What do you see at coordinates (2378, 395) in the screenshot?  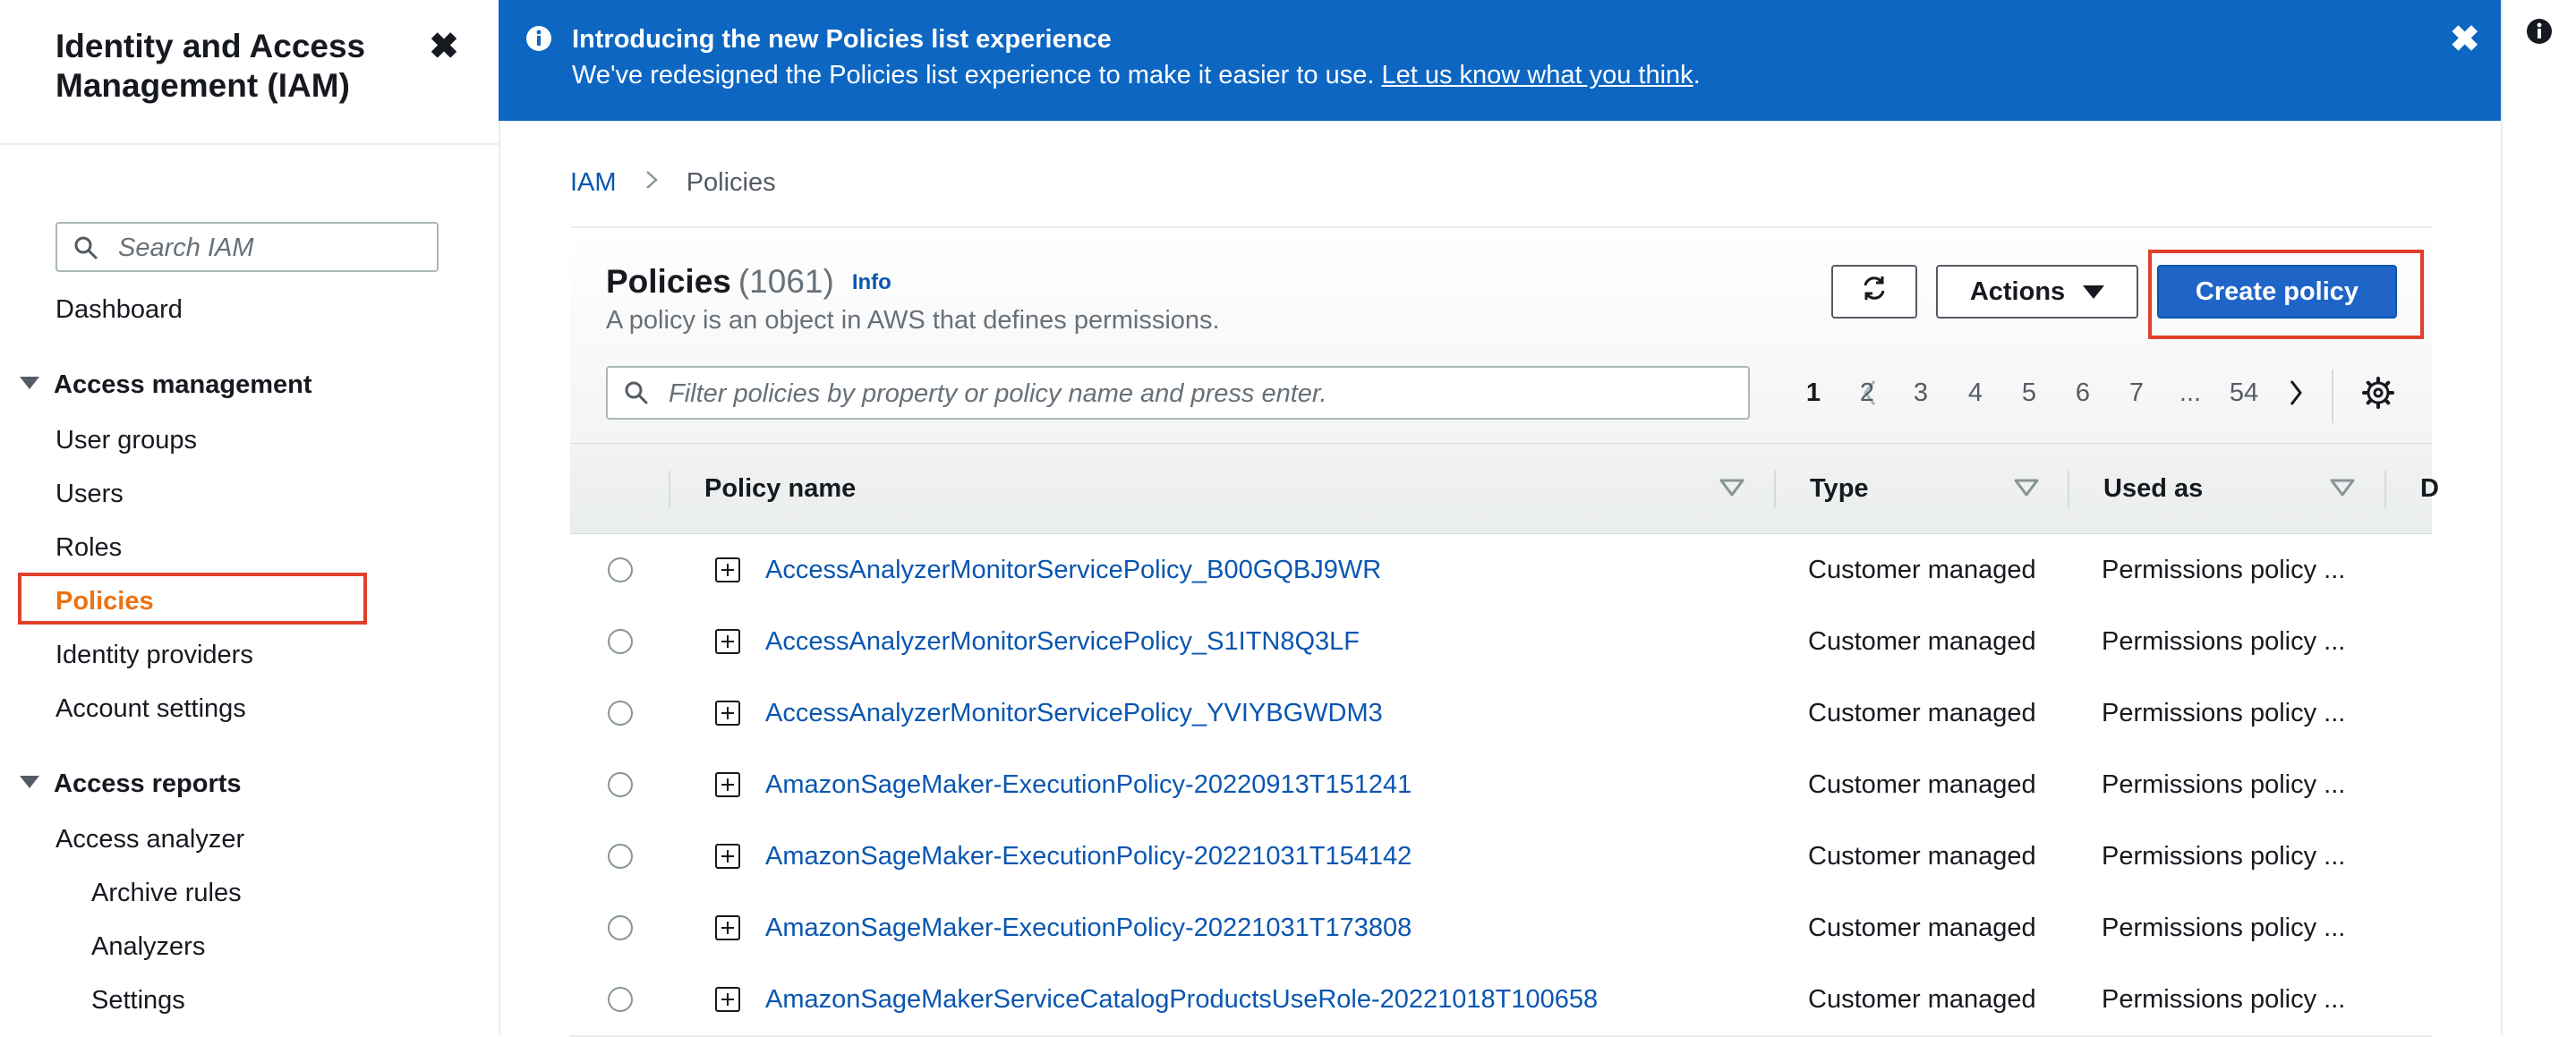 I see `gear-icon` at bounding box center [2378, 395].